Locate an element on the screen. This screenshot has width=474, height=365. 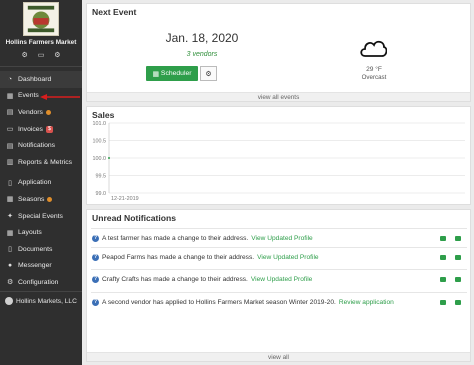
sidebar-item-notifications: ▤ Notifications is located at coordinates (41, 145).